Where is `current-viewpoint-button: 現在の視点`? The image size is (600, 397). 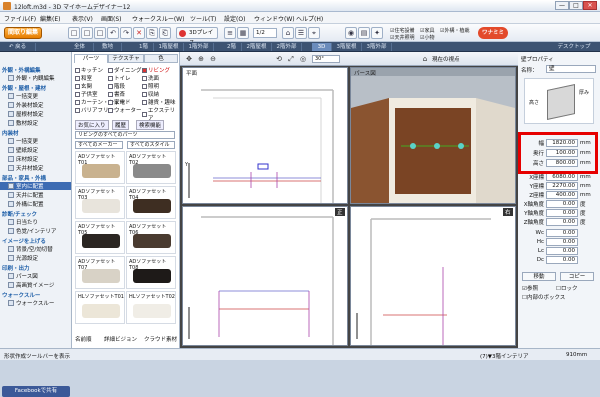 current-viewpoint-button: 現在の視点 is located at coordinates (446, 59).